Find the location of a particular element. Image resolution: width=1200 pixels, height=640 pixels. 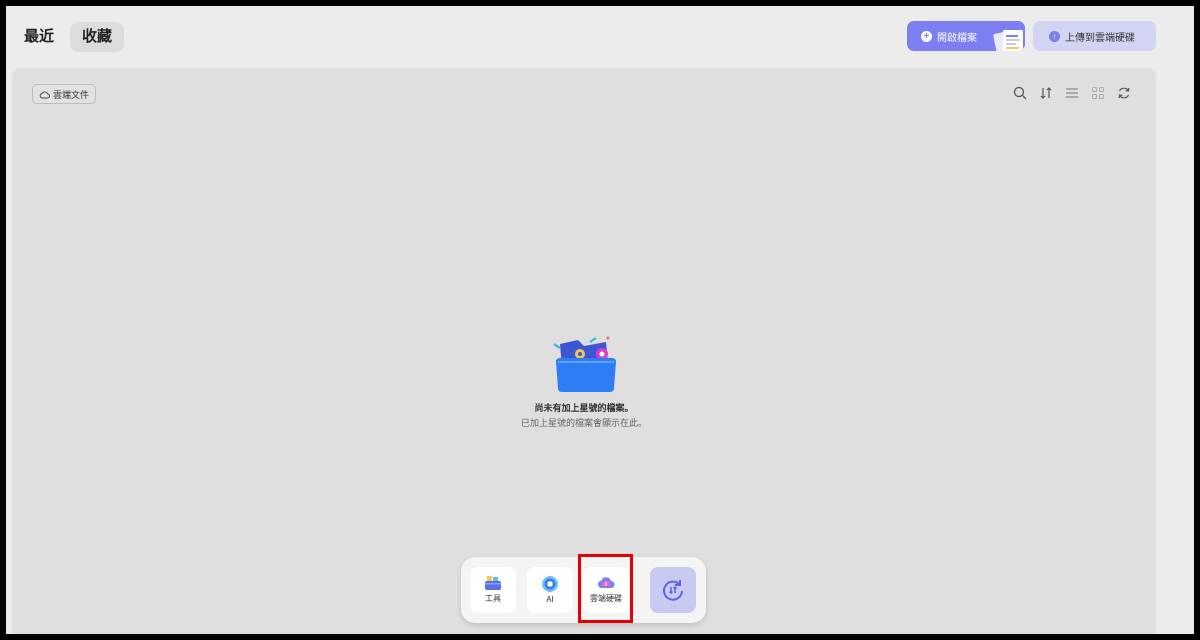

upload-label: 上傳到雲端硬碟 is located at coordinates (1100, 38).